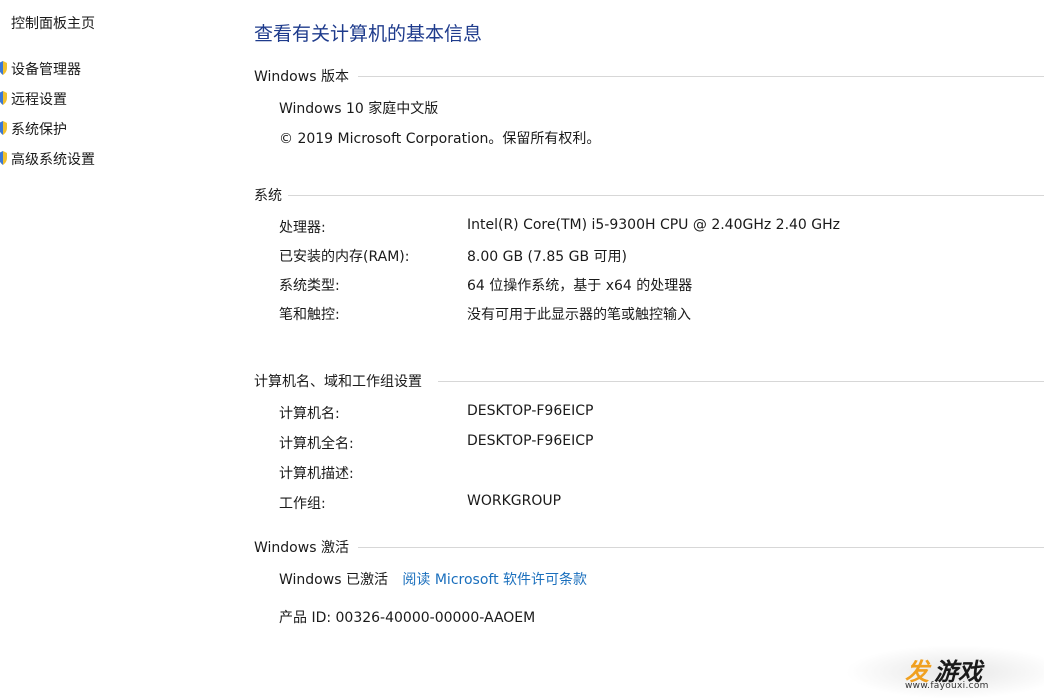  I want to click on sidebar-item-label: 高级系统设置, so click(53, 160).